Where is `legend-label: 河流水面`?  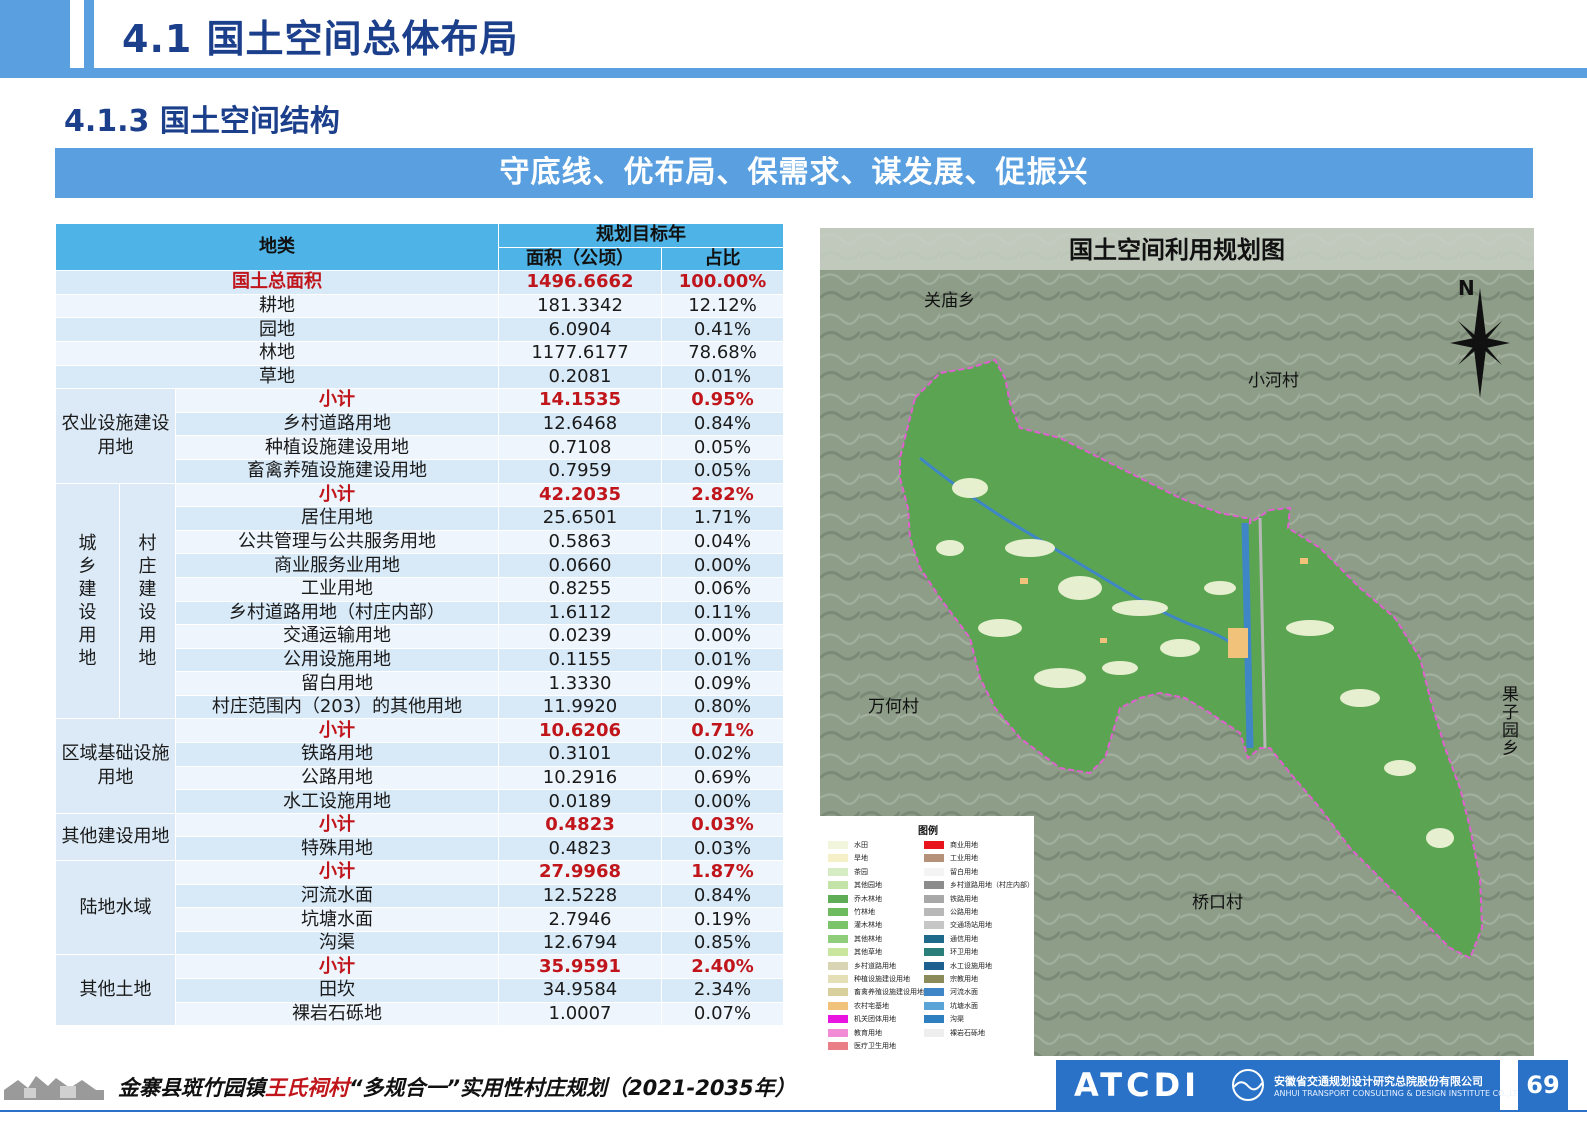 legend-label: 河流水面 is located at coordinates (964, 992).